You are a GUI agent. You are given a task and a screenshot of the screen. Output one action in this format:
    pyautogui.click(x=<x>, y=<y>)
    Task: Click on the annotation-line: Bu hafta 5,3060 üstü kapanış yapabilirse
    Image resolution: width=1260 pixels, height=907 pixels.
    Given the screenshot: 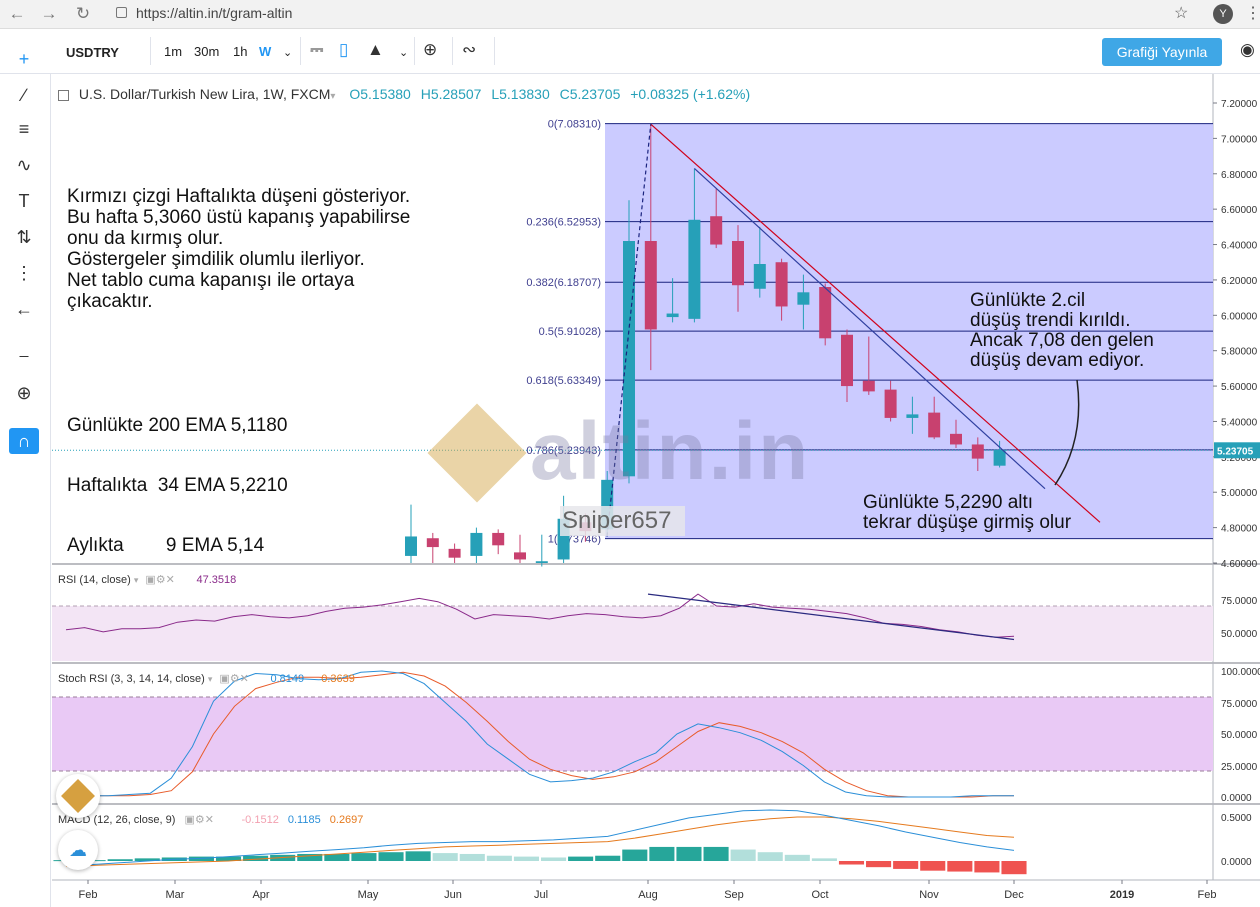 What is the action you would take?
    pyautogui.click(x=239, y=217)
    